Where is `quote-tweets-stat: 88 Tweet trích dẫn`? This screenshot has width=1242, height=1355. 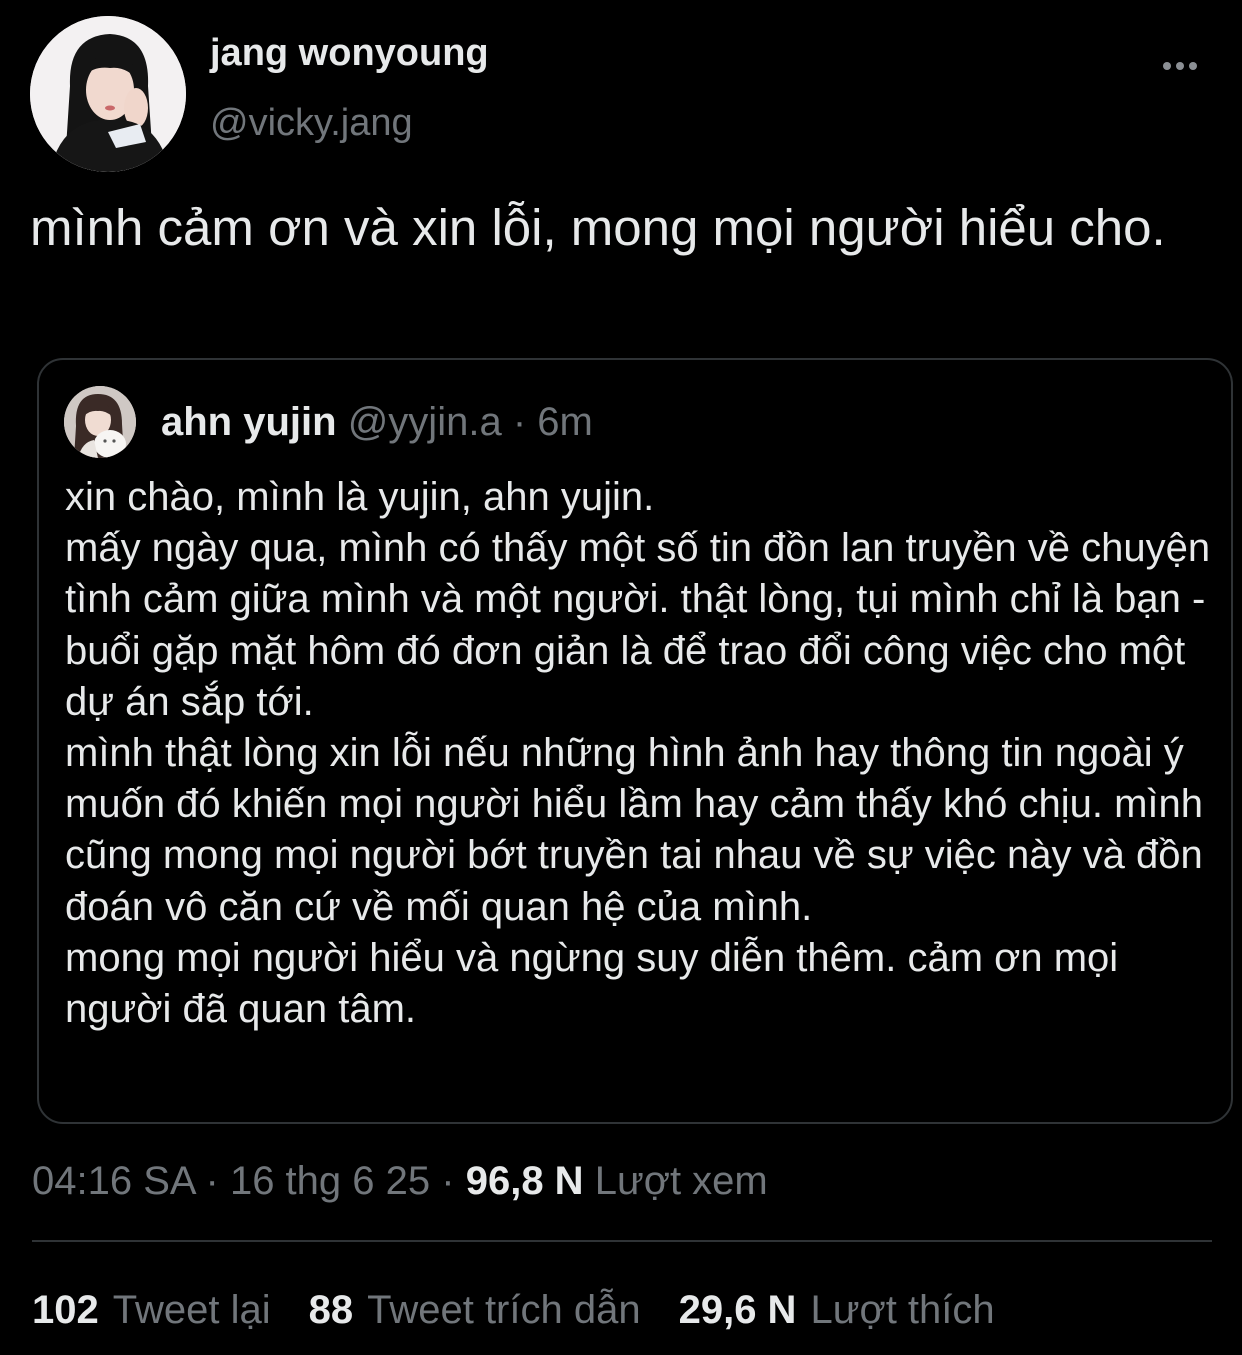
quote-tweets-stat: 88 Tweet trích dẫn is located at coordinates (475, 1310).